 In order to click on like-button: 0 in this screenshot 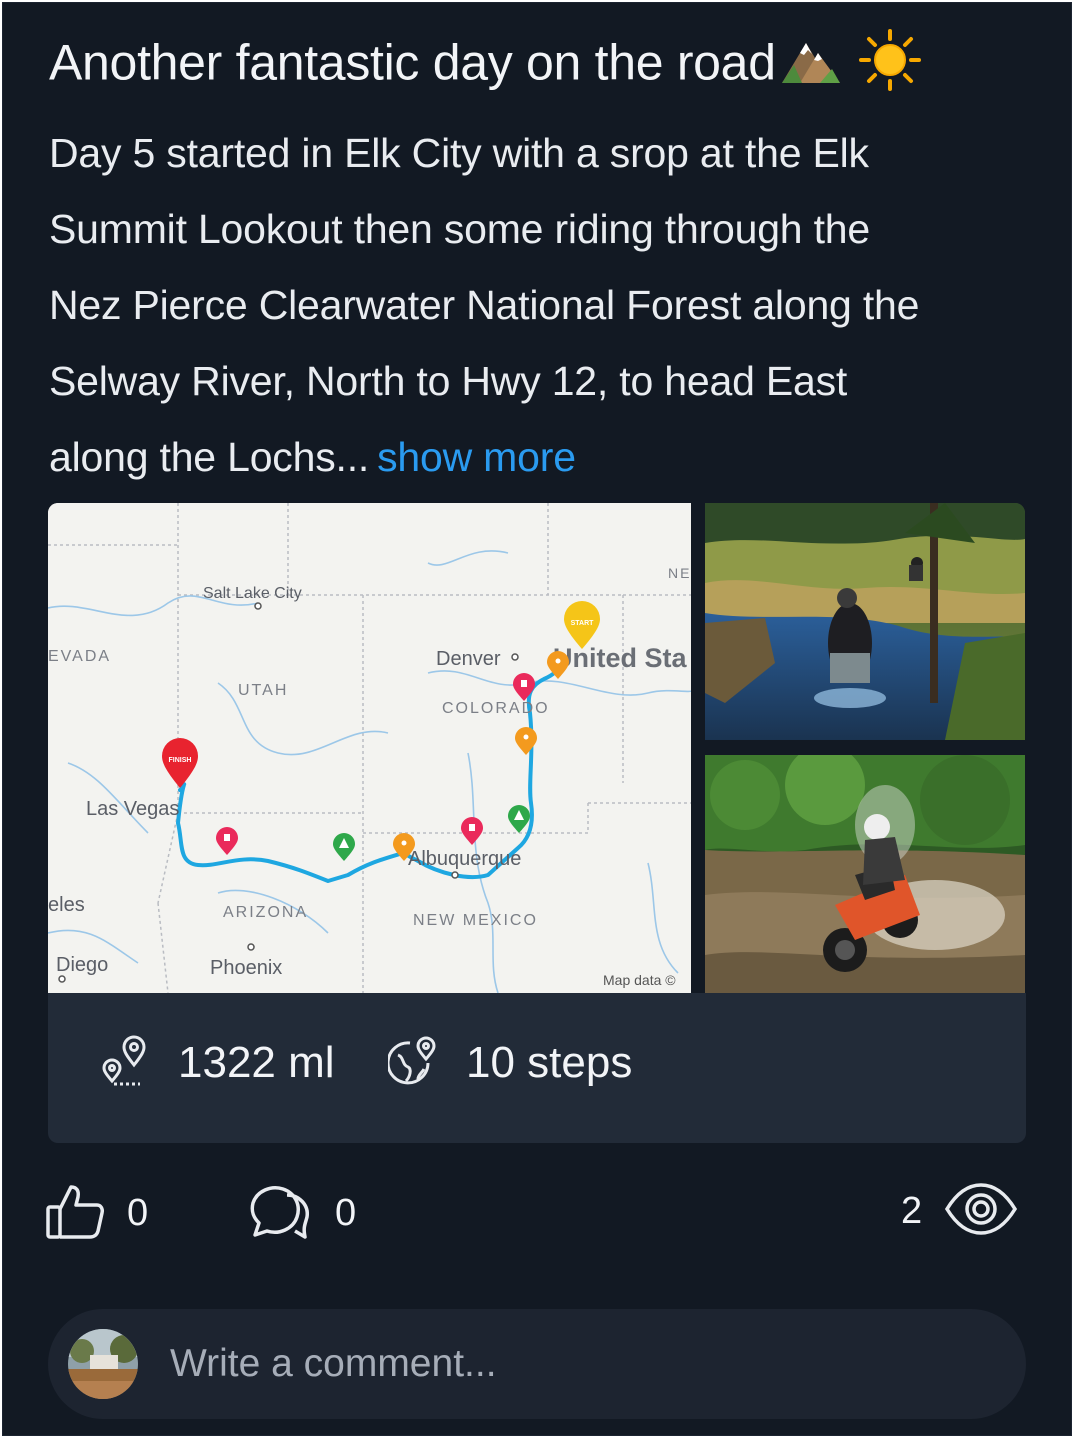, I will do `click(96, 1213)`.